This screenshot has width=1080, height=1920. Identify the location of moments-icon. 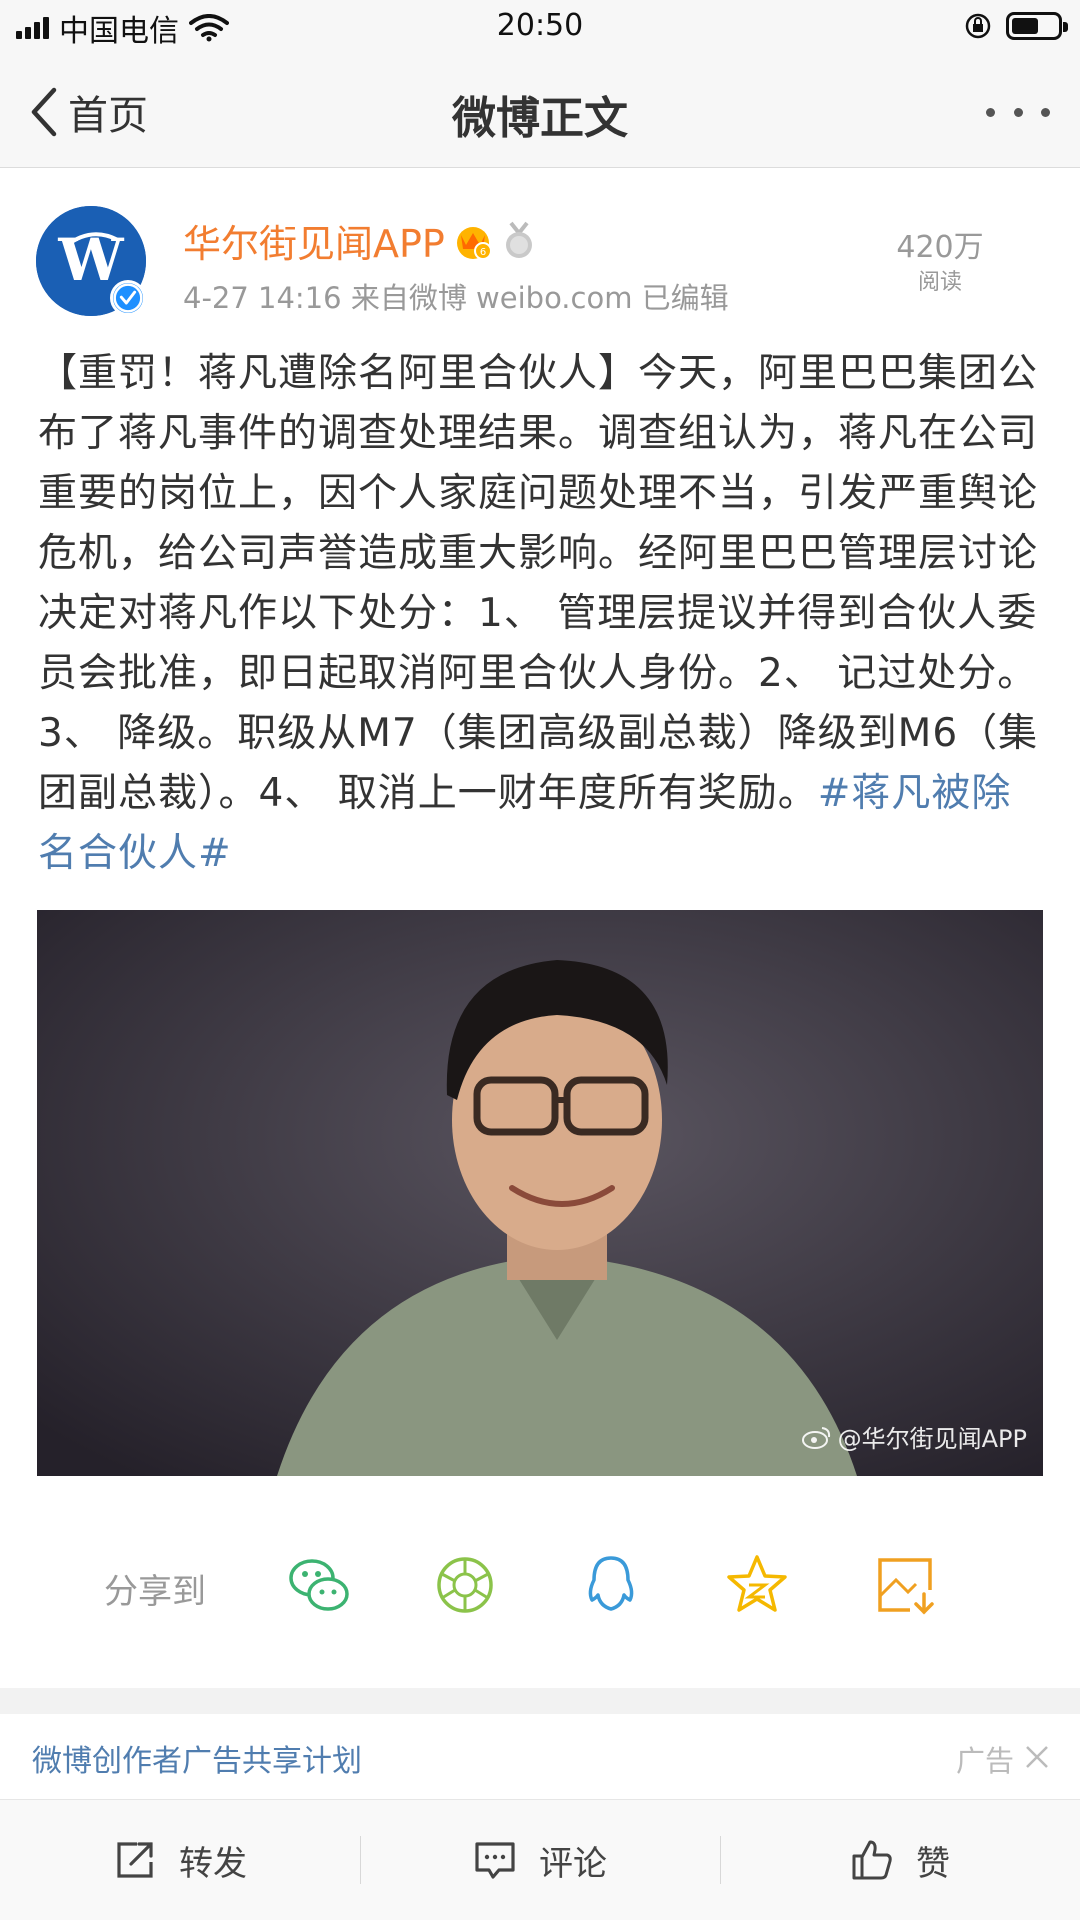
(465, 1585).